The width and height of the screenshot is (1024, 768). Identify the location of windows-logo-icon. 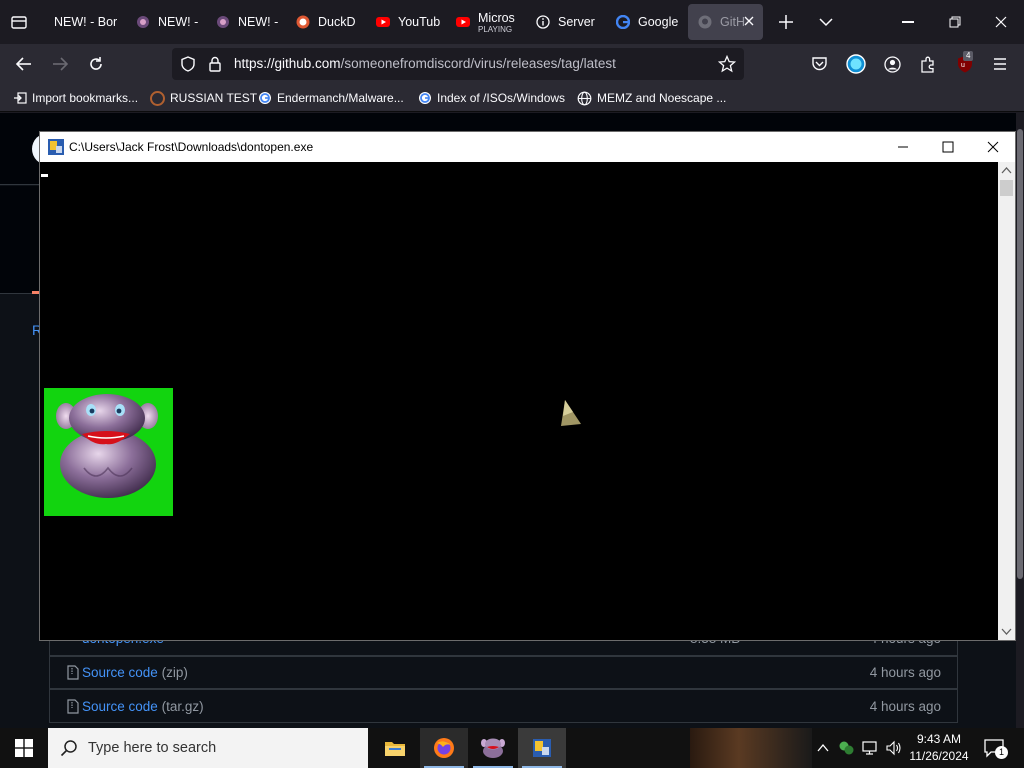
(24, 748).